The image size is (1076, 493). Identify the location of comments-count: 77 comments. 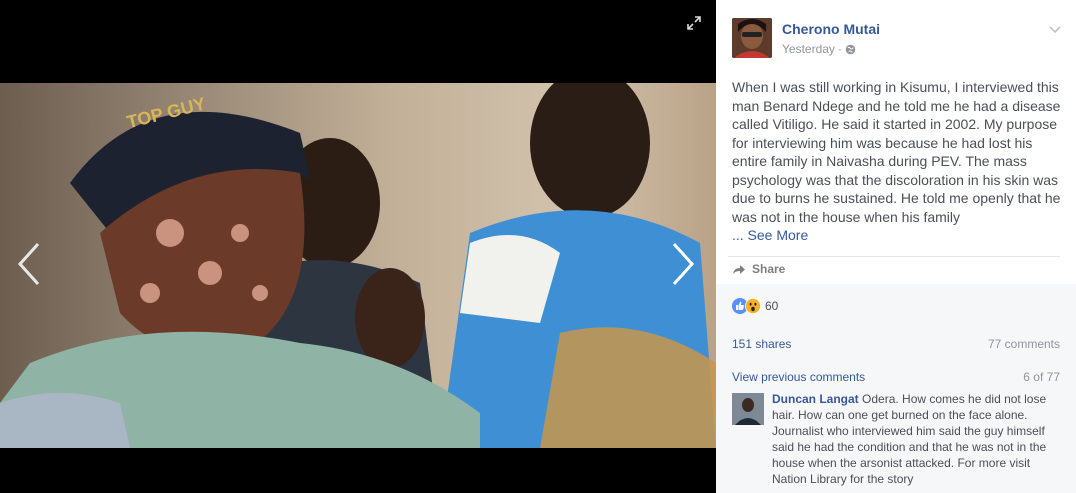
(1024, 344).